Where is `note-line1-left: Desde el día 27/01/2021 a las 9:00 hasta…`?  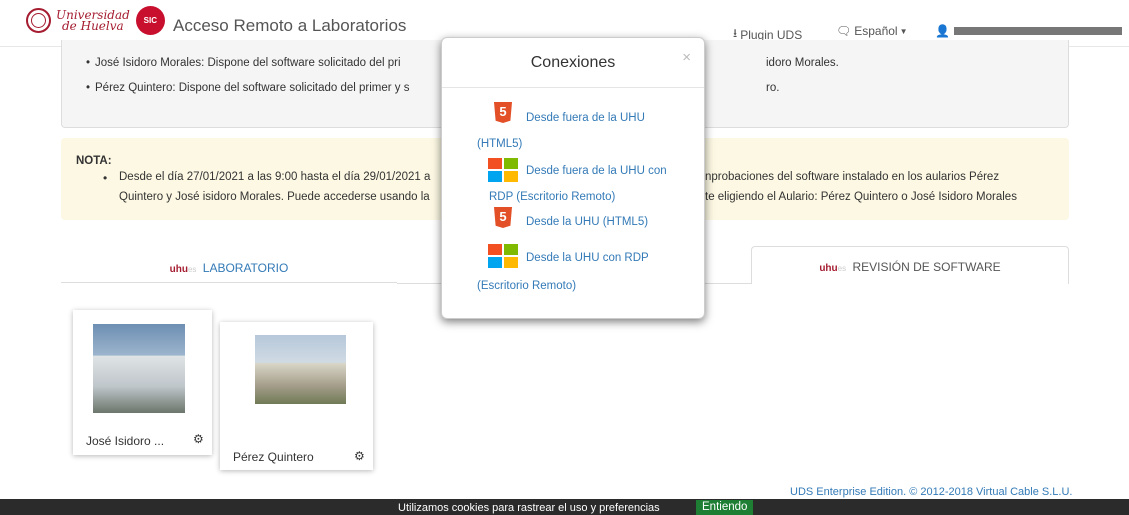
note-line1-left: Desde el día 27/01/2021 a las 9:00 hasta… is located at coordinates (275, 177).